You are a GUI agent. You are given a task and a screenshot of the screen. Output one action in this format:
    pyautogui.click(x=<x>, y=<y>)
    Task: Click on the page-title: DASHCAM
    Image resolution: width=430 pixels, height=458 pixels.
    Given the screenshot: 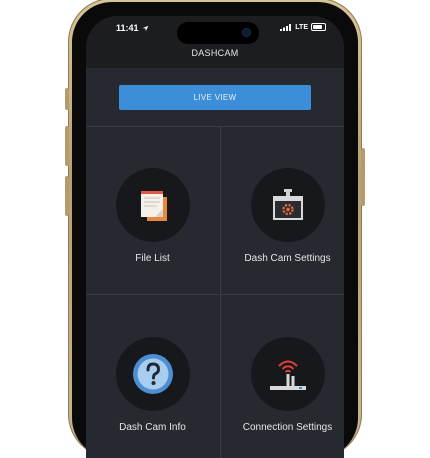 What is the action you would take?
    pyautogui.click(x=215, y=53)
    